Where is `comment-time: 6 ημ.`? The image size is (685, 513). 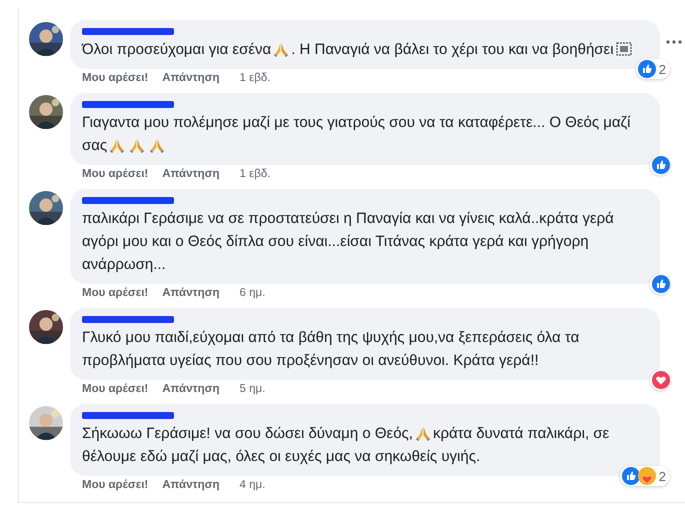
comment-time: 6 ημ. is located at coordinates (253, 293).